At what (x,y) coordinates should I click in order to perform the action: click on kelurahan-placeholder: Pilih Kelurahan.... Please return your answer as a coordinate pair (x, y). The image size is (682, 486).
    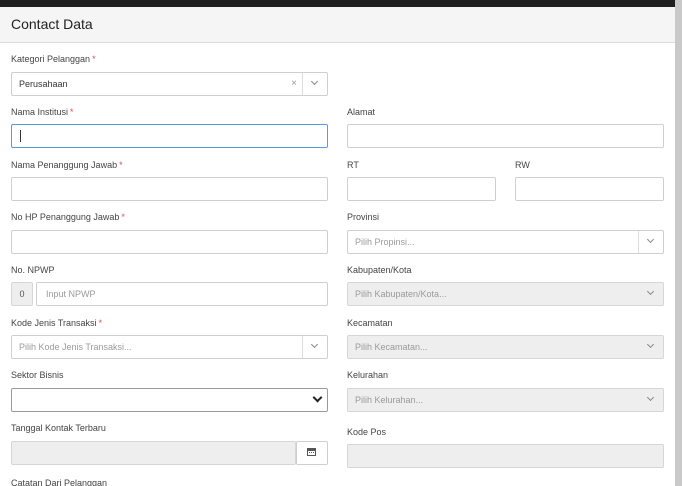
    Looking at the image, I should click on (389, 400).